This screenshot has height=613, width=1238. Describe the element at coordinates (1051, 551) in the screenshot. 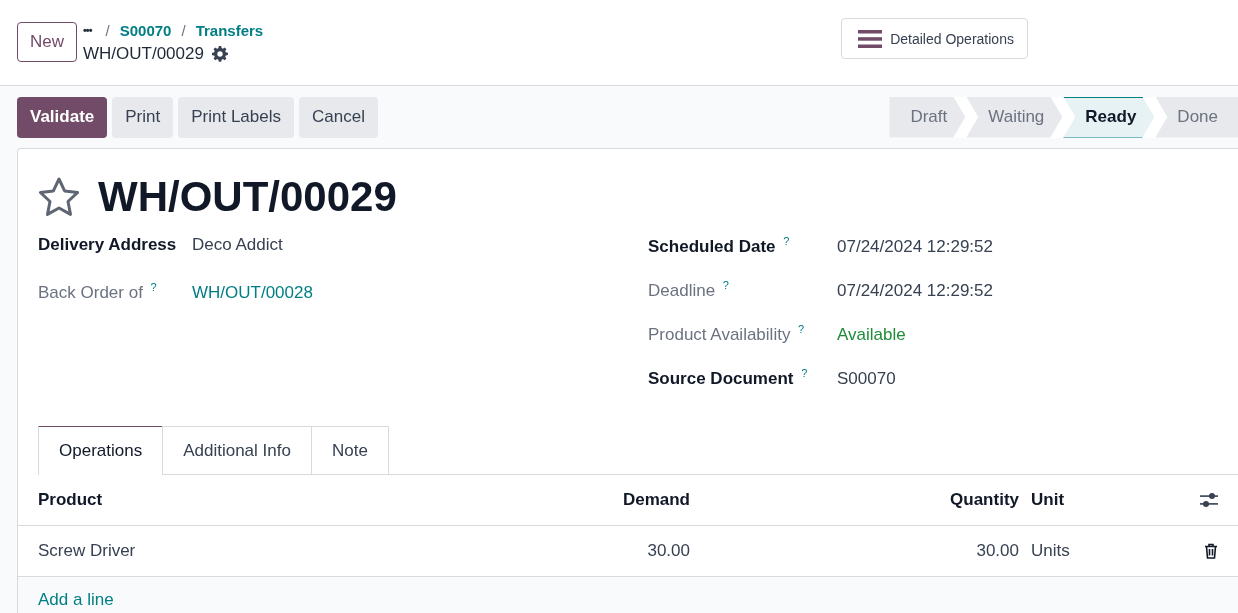

I see `table-cell-text: Units` at that location.